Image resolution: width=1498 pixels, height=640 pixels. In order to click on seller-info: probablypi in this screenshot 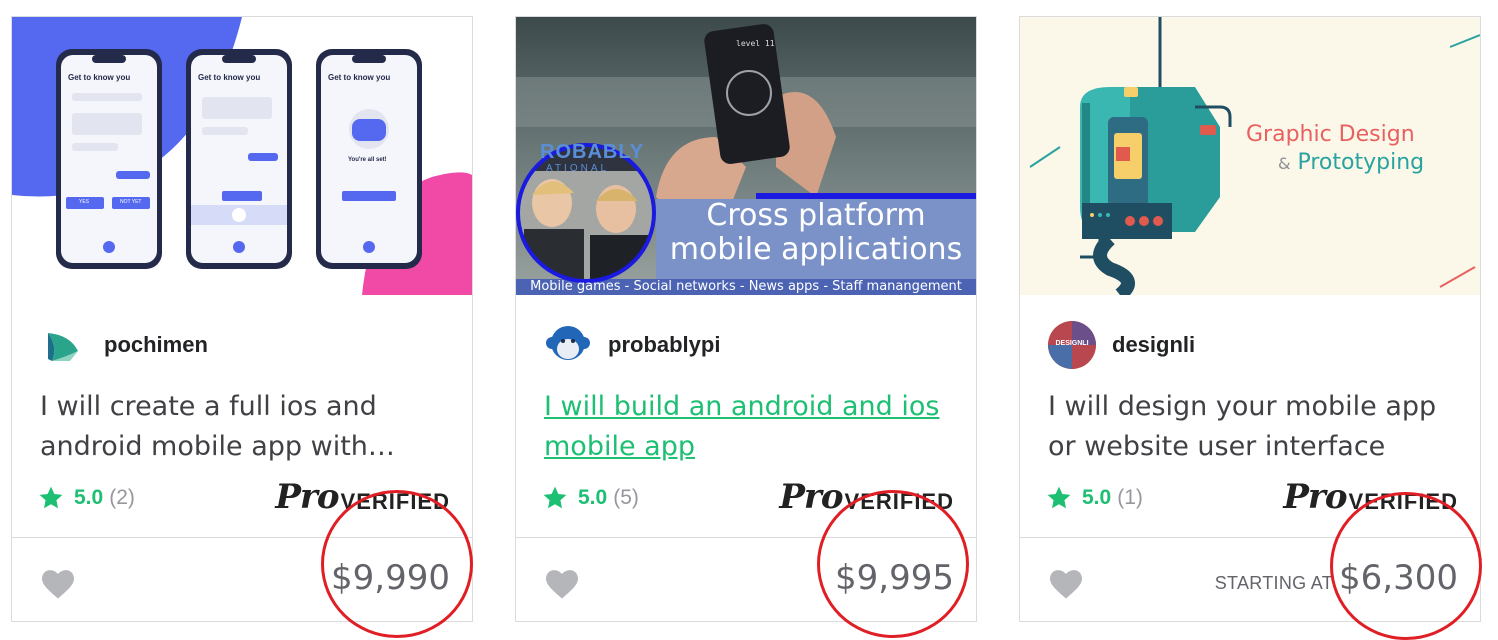, I will do `click(632, 345)`.